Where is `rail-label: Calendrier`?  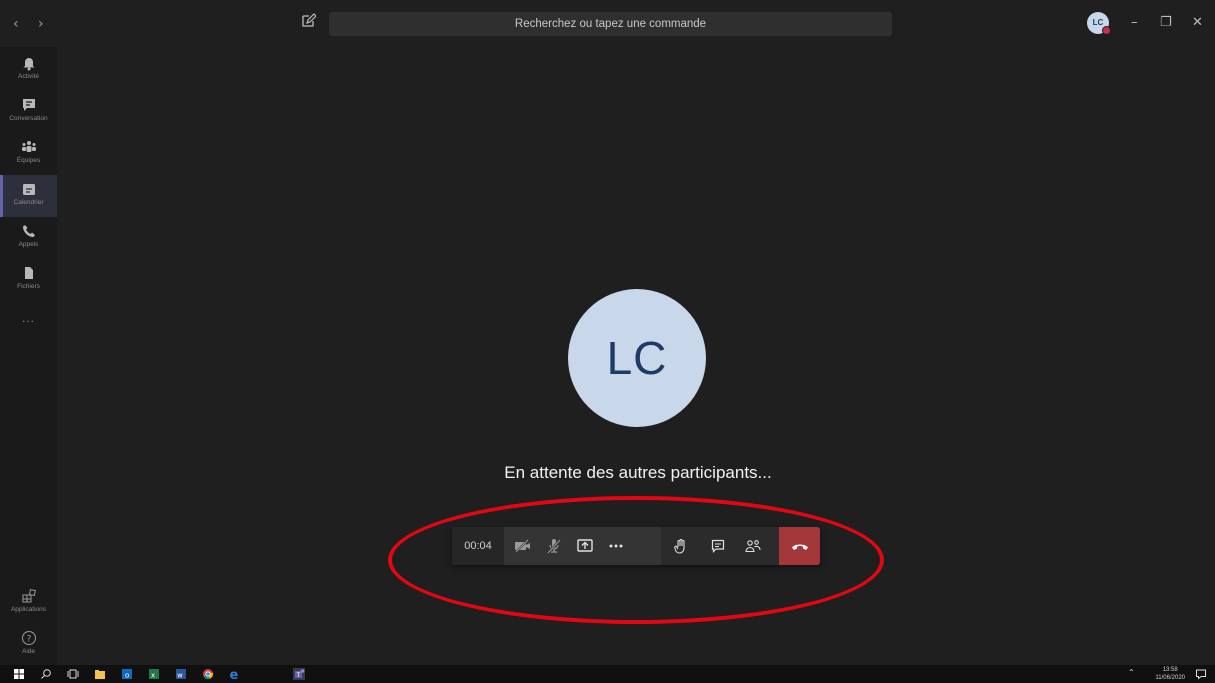
rail-label: Calendrier is located at coordinates (28, 202).